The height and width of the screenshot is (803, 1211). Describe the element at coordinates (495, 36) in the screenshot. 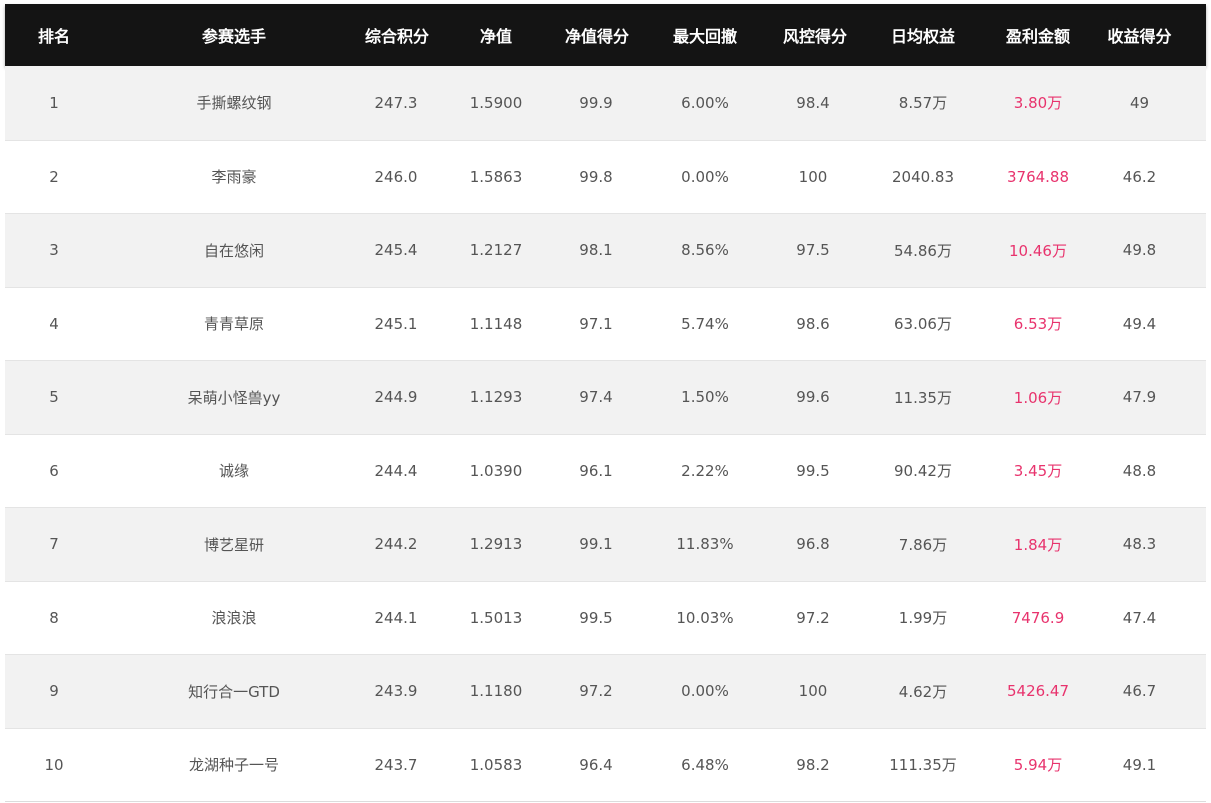

I see `header-nav: 净值` at that location.